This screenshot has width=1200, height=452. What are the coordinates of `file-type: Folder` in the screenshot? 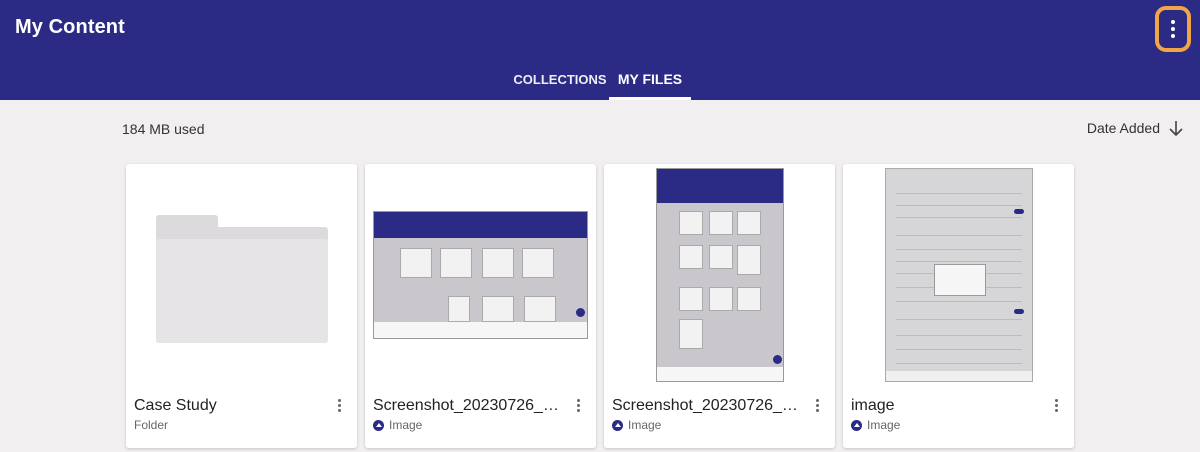 It's located at (151, 425).